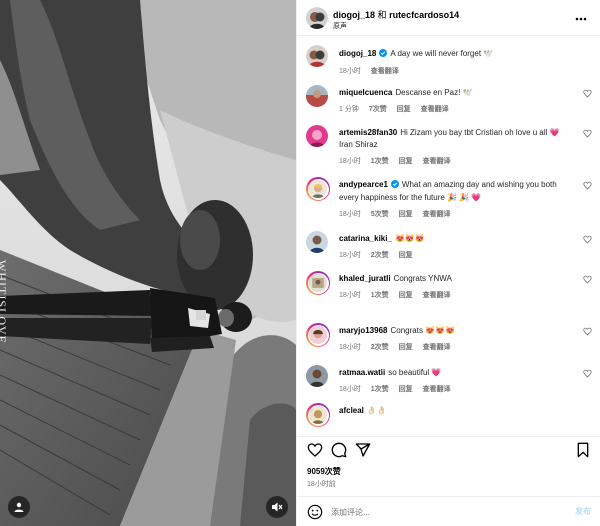  What do you see at coordinates (349, 109) in the screenshot?
I see `comment-time: 1 分钟` at bounding box center [349, 109].